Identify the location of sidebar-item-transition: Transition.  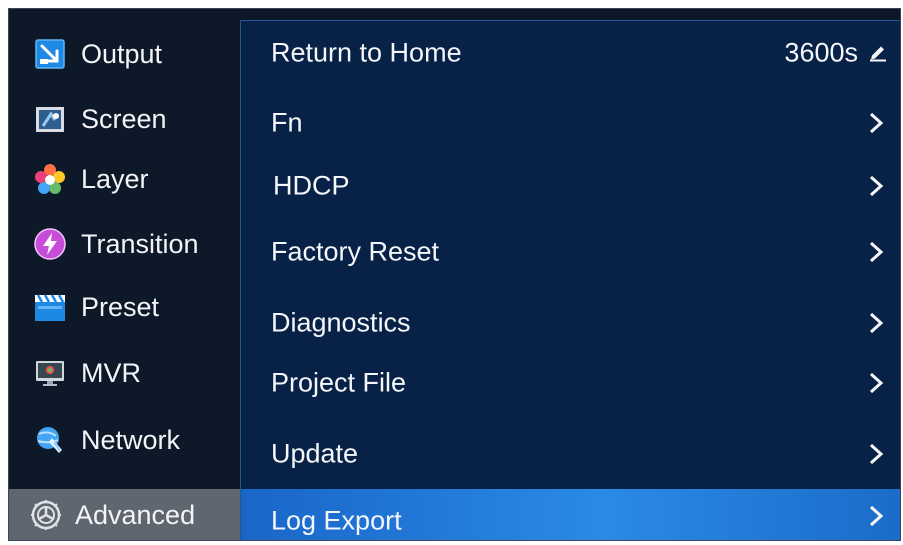
(125, 244).